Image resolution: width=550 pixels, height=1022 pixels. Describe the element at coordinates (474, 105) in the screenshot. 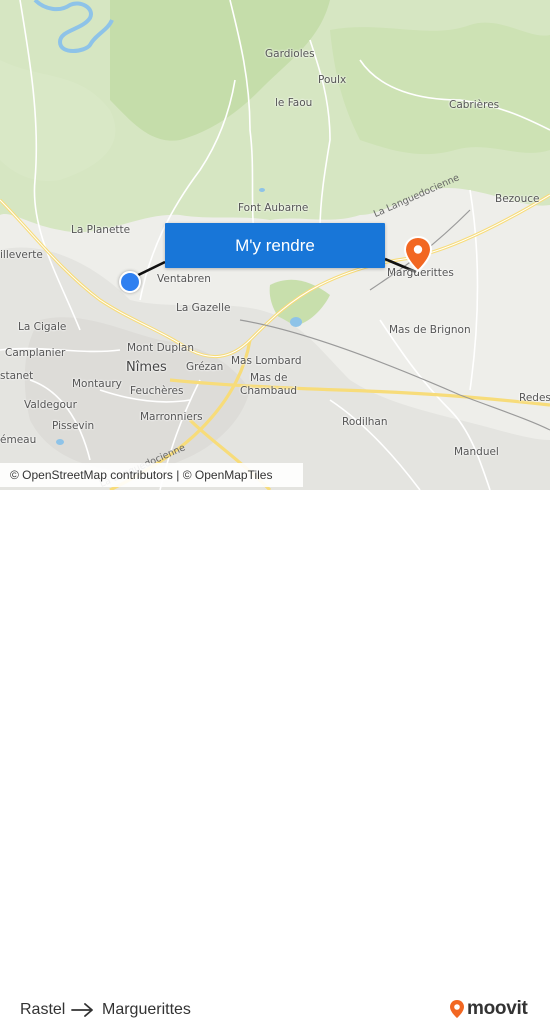

I see `place-label: Cabrières` at that location.